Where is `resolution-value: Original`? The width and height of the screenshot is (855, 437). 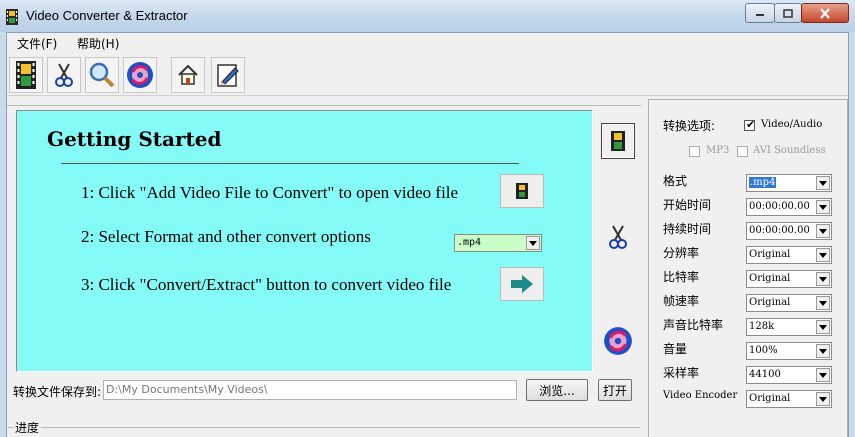
resolution-value: Original is located at coordinates (770, 254).